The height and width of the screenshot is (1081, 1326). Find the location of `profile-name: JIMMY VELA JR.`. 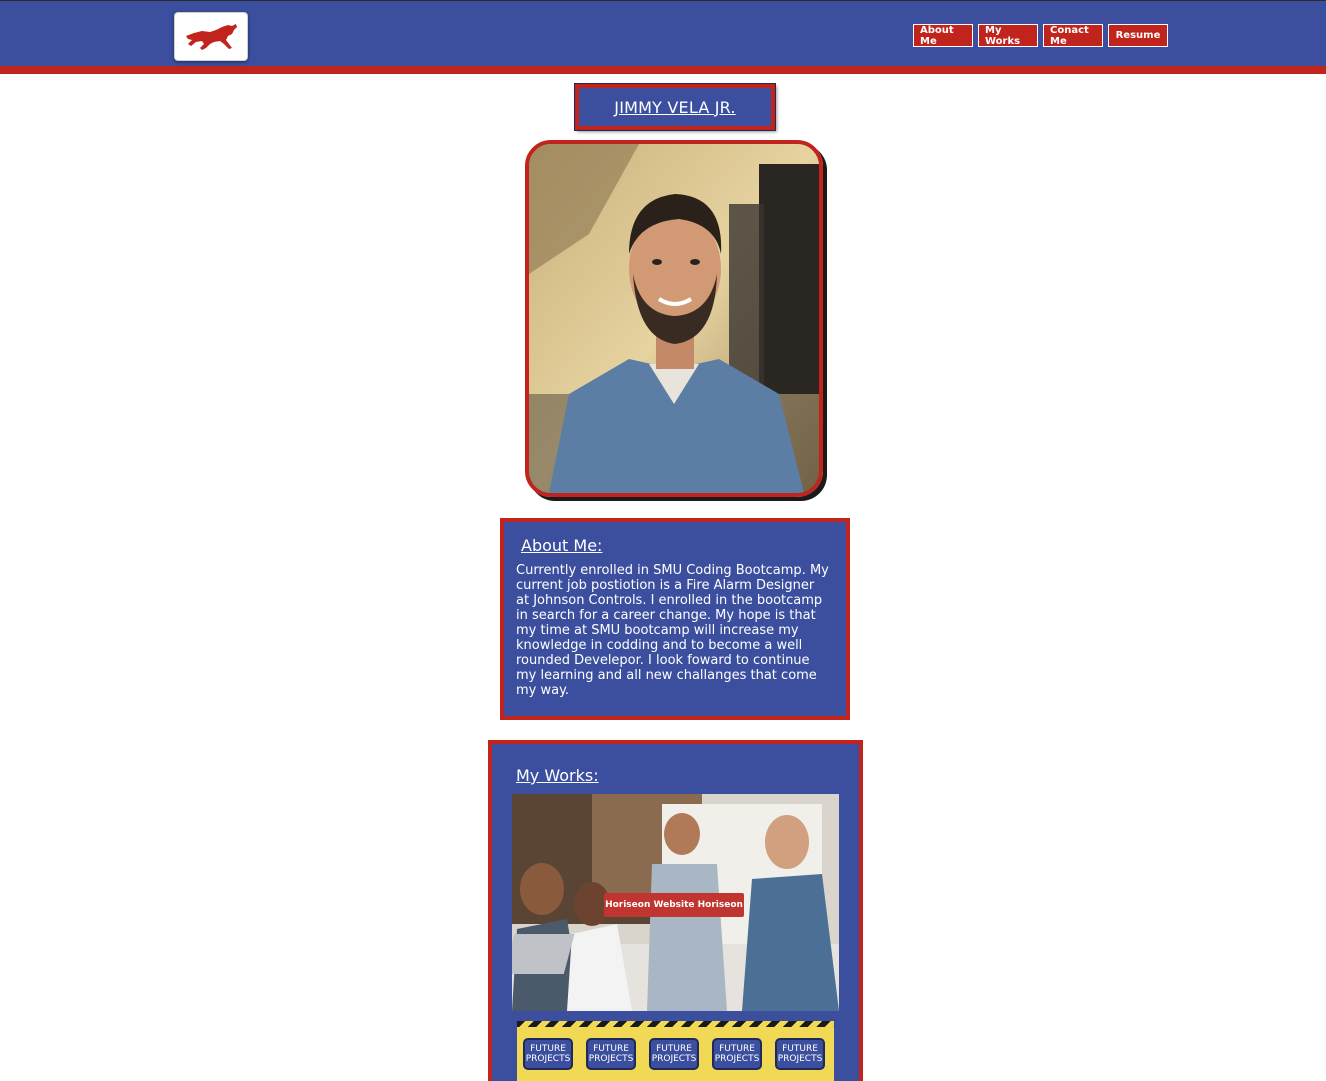

profile-name: JIMMY VELA JR. is located at coordinates (674, 107).